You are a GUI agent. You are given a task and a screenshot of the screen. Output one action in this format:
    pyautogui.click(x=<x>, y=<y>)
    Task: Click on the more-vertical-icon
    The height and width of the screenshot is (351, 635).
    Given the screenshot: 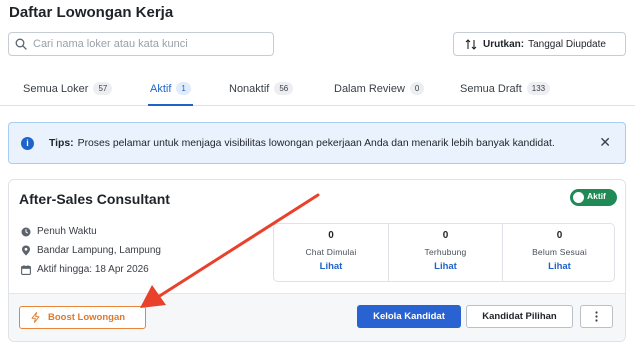 What is the action you would take?
    pyautogui.click(x=596, y=316)
    